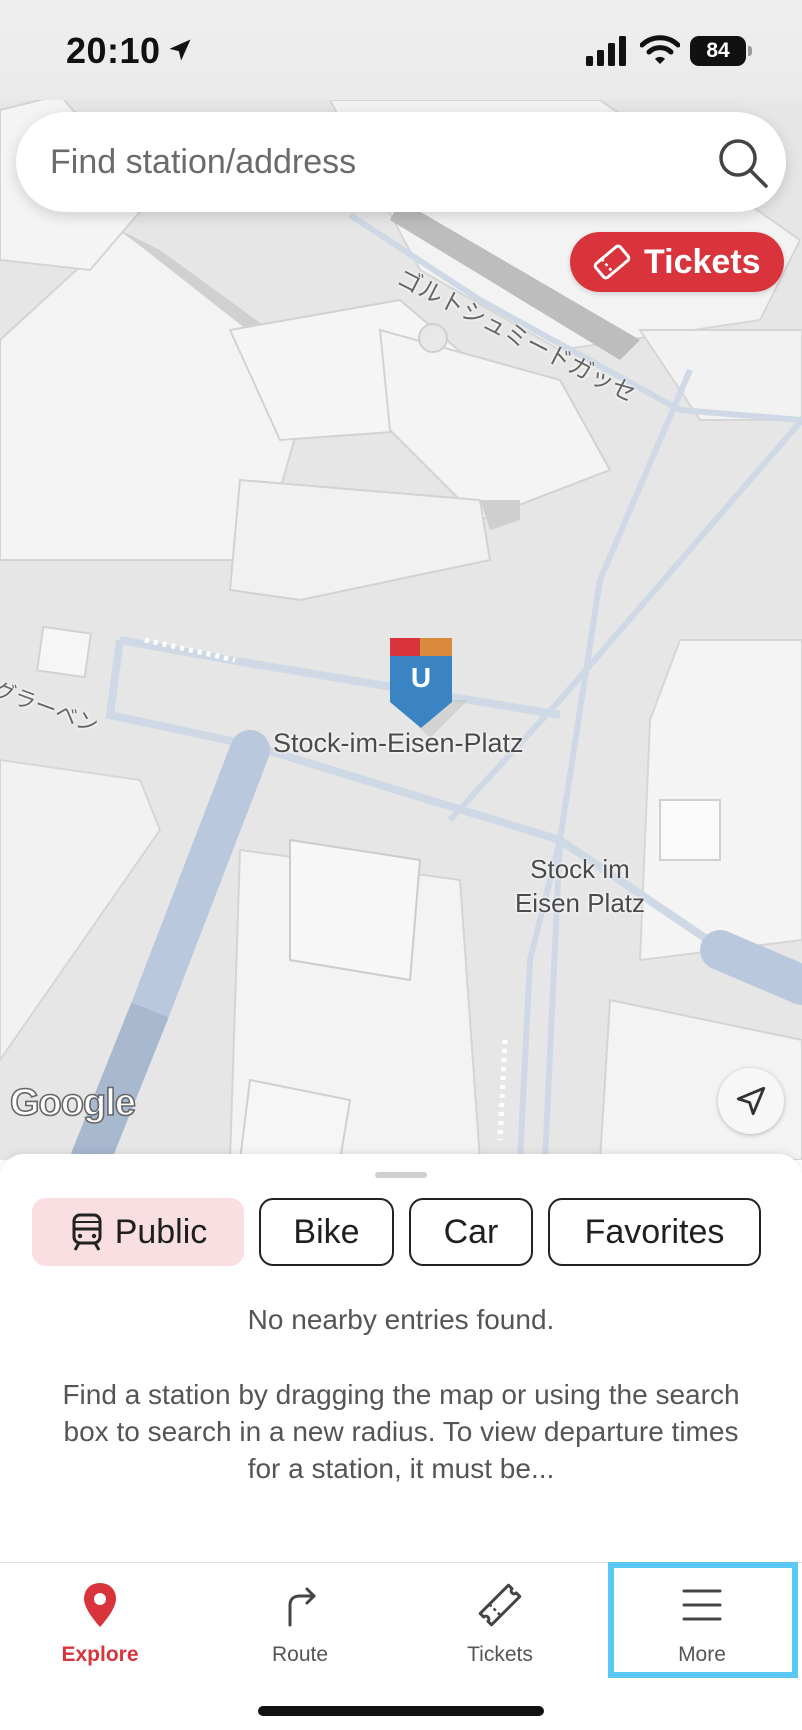 The width and height of the screenshot is (802, 1730). I want to click on search-icon, so click(743, 163).